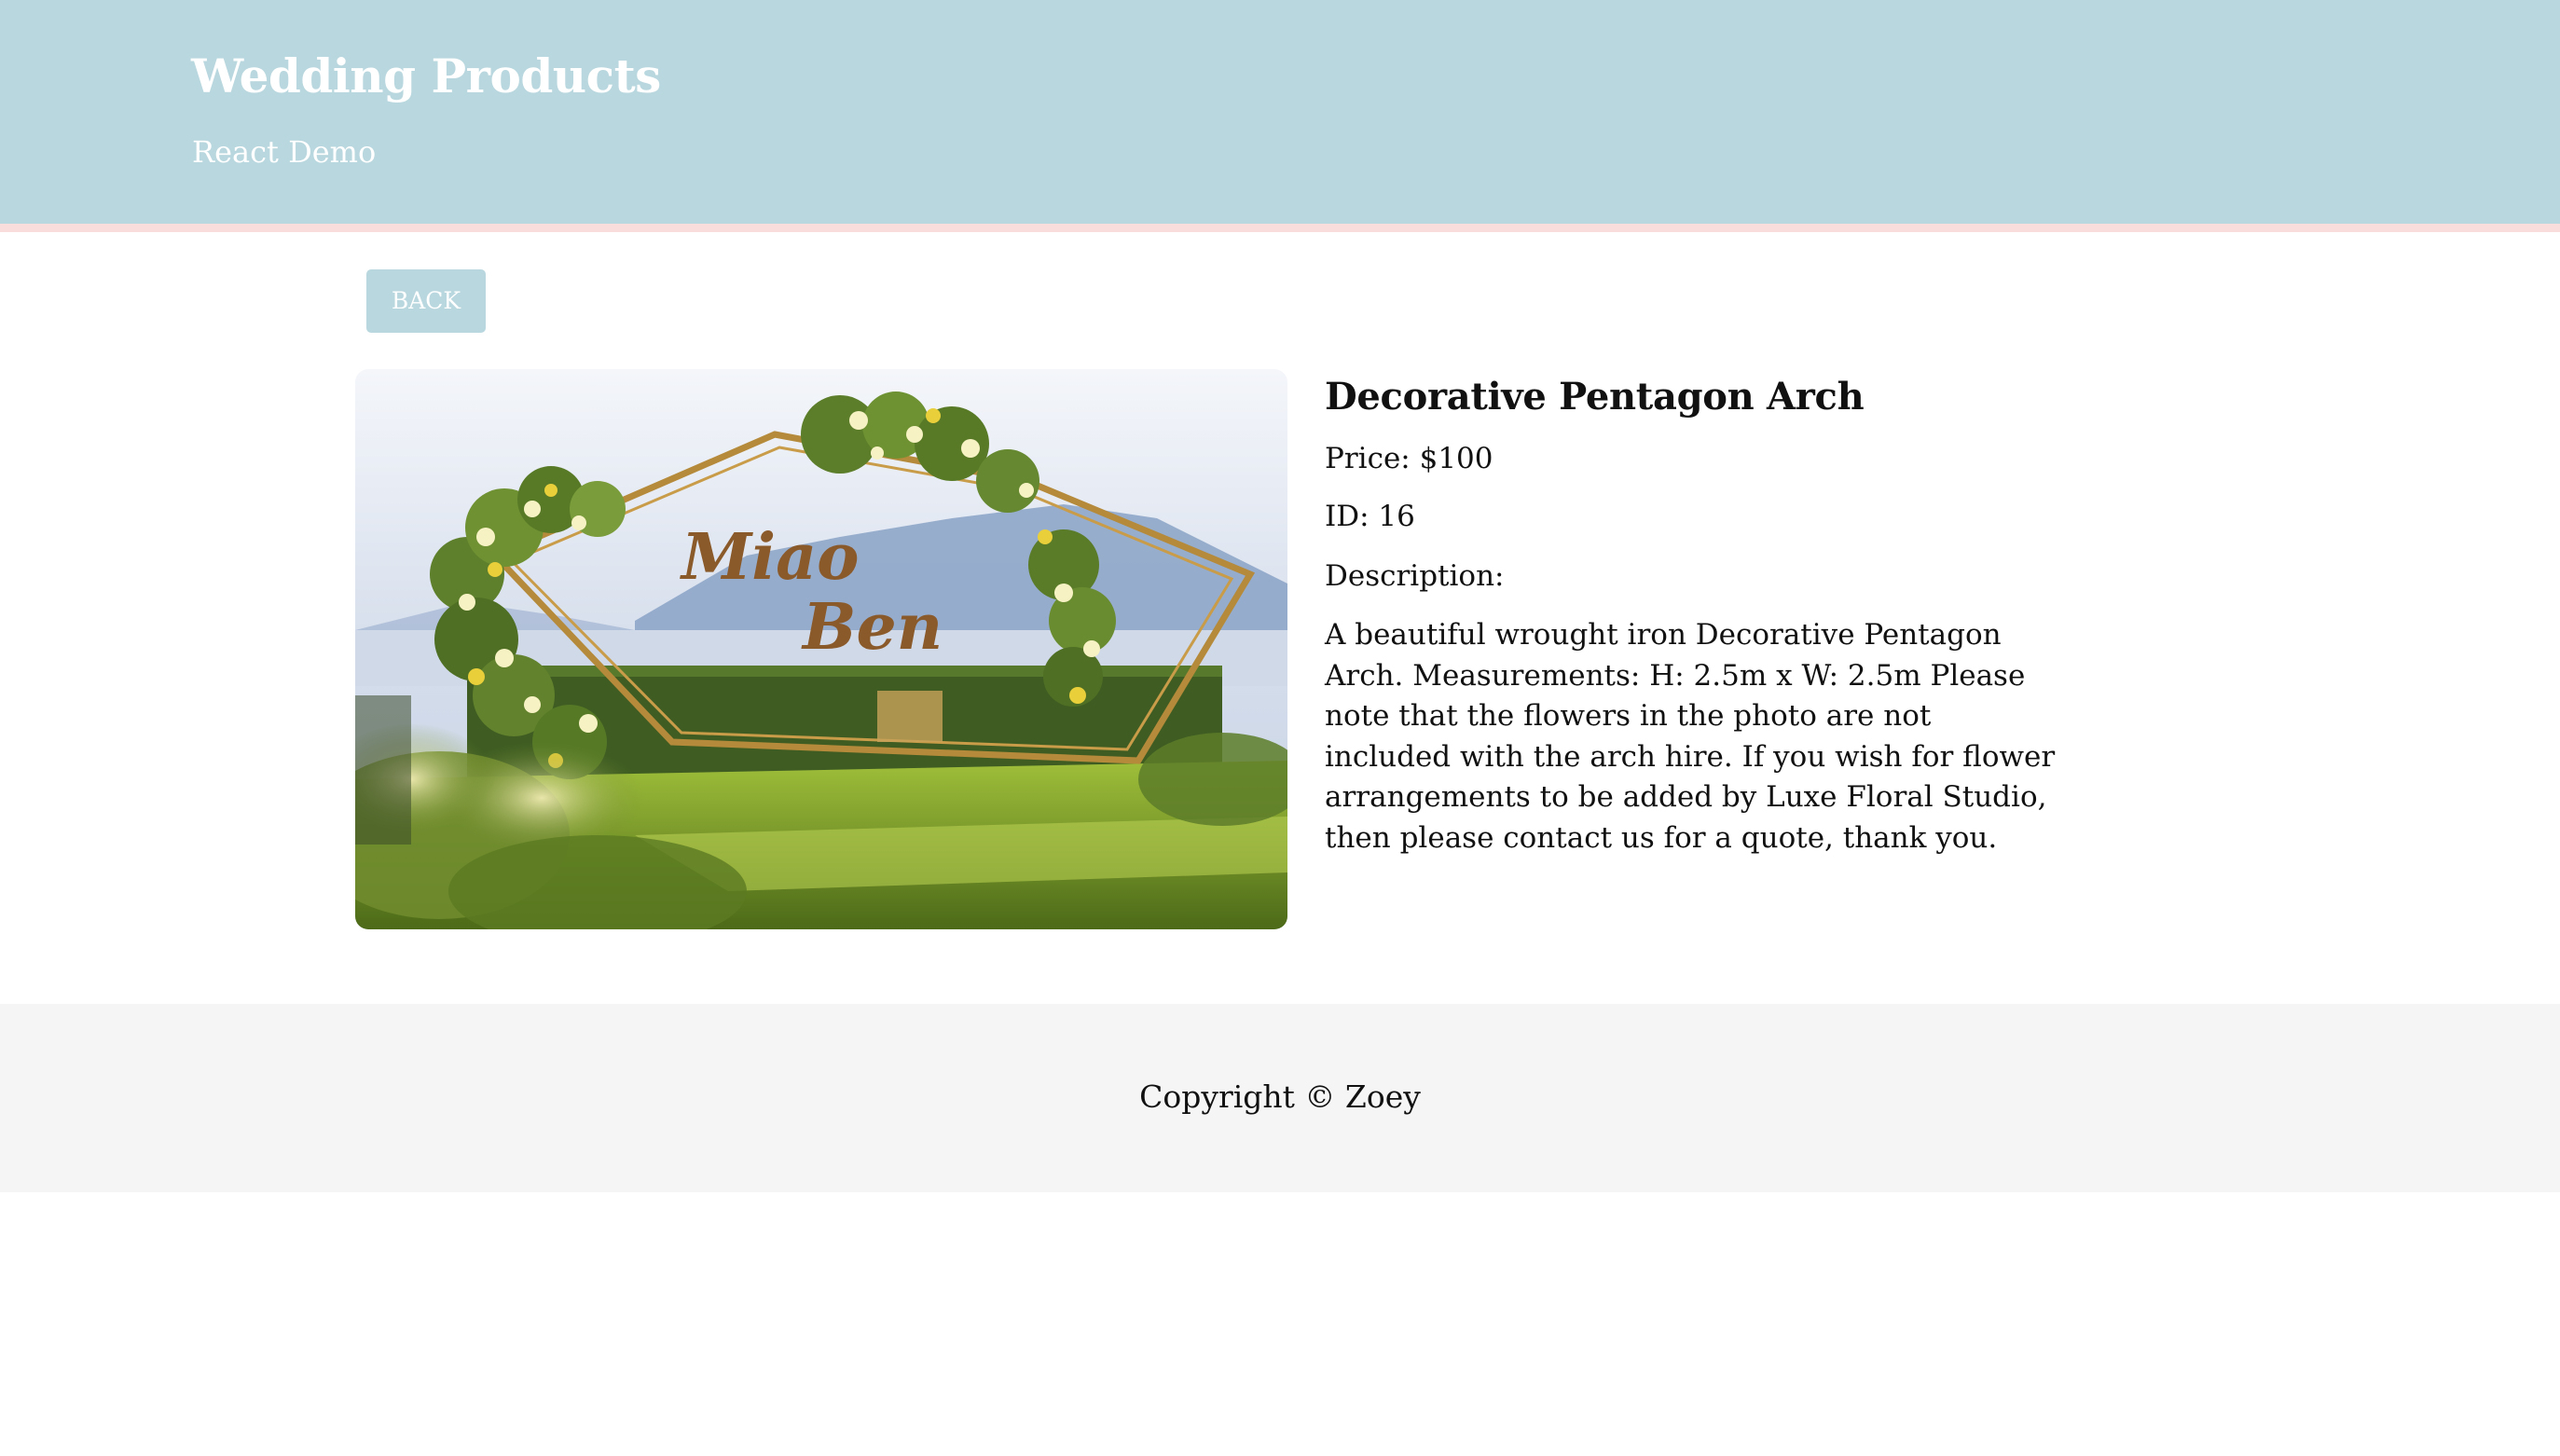 The width and height of the screenshot is (2560, 1456). I want to click on site-title: Wedding Products, so click(426, 75).